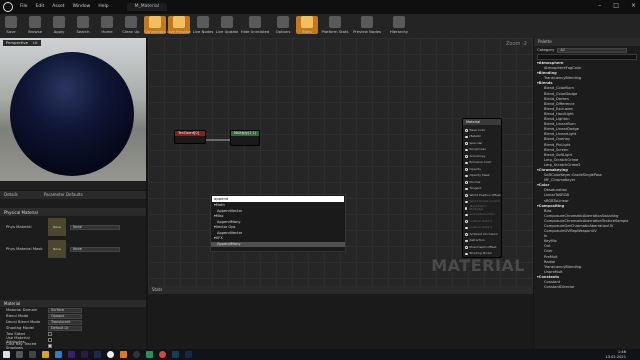 The width and height of the screenshot is (640, 360). I want to click on menu-asset: Asset, so click(58, 7).